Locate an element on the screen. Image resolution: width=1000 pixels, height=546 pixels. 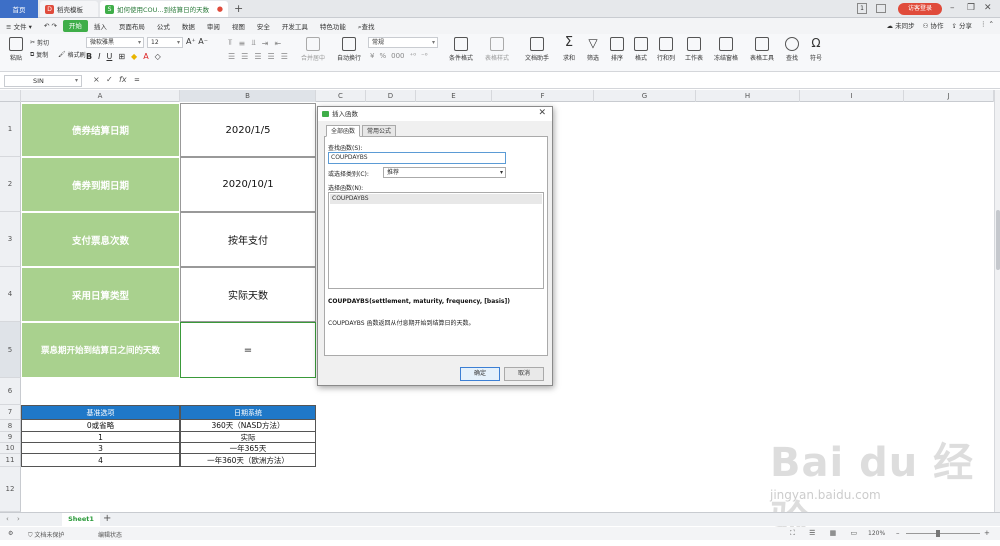
menu-data: 数据 is located at coordinates (188, 26).